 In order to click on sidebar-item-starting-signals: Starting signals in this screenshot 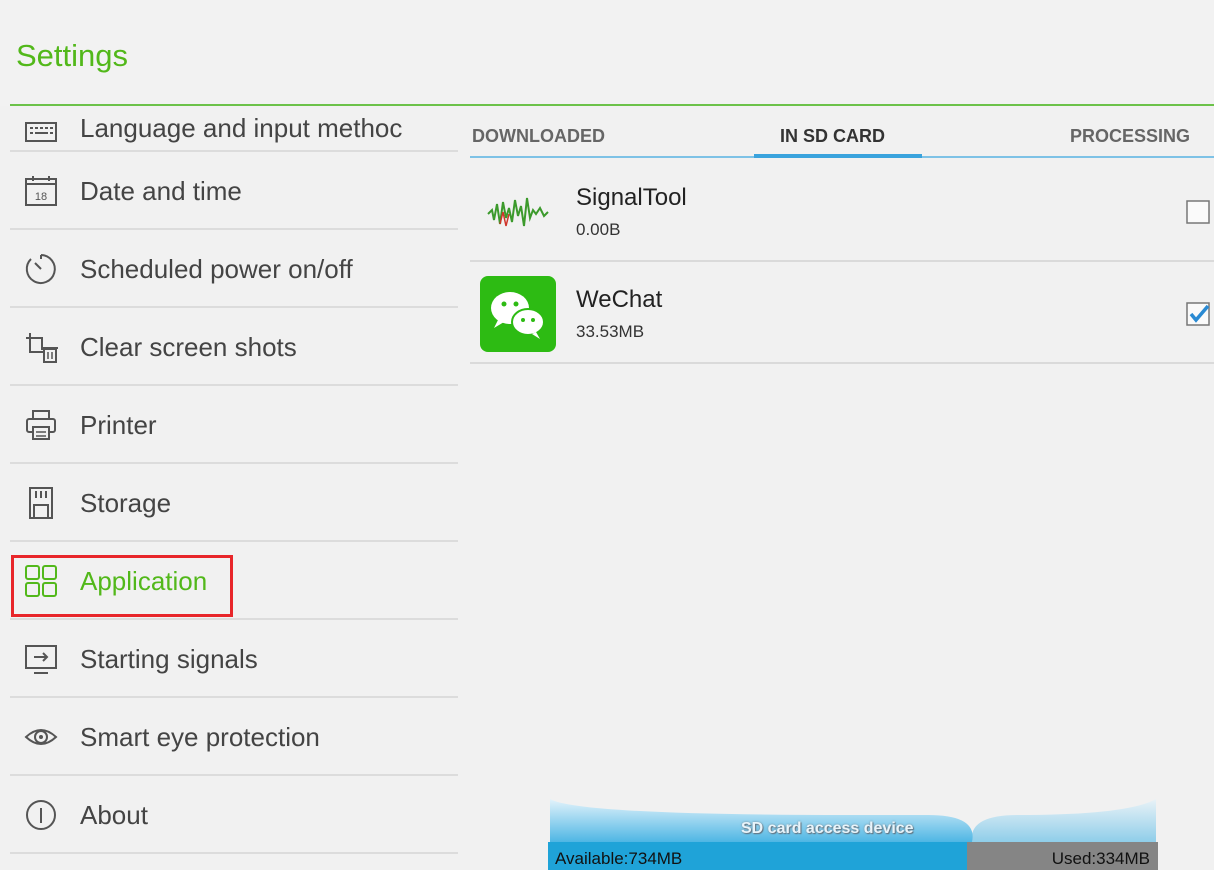, I will do `click(234, 659)`.